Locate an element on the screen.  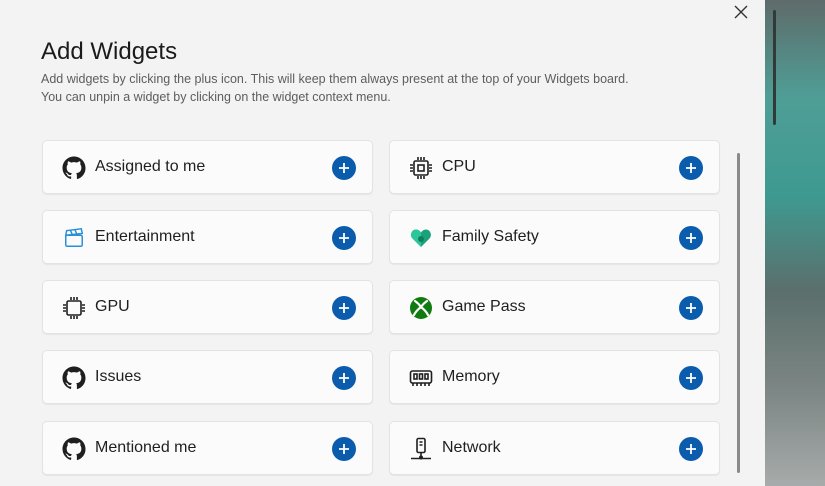
vertical-scrollbar is located at coordinates (738, 313).